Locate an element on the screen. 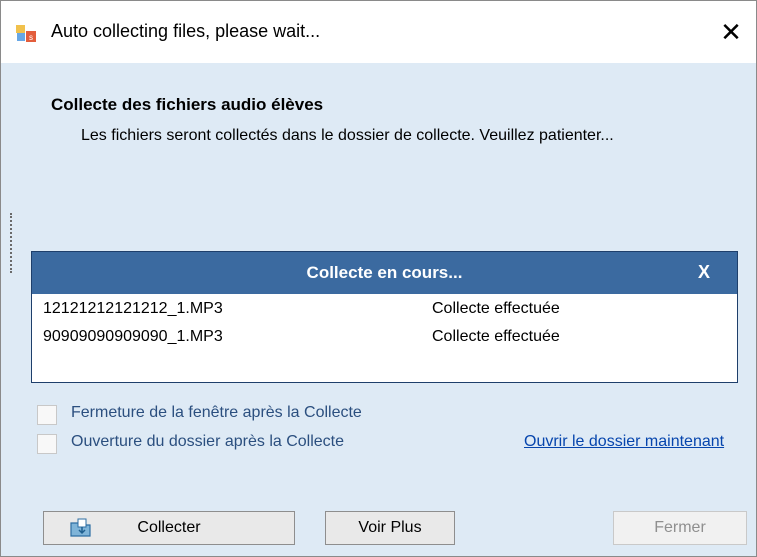  dotted-separator is located at coordinates (12, 243).